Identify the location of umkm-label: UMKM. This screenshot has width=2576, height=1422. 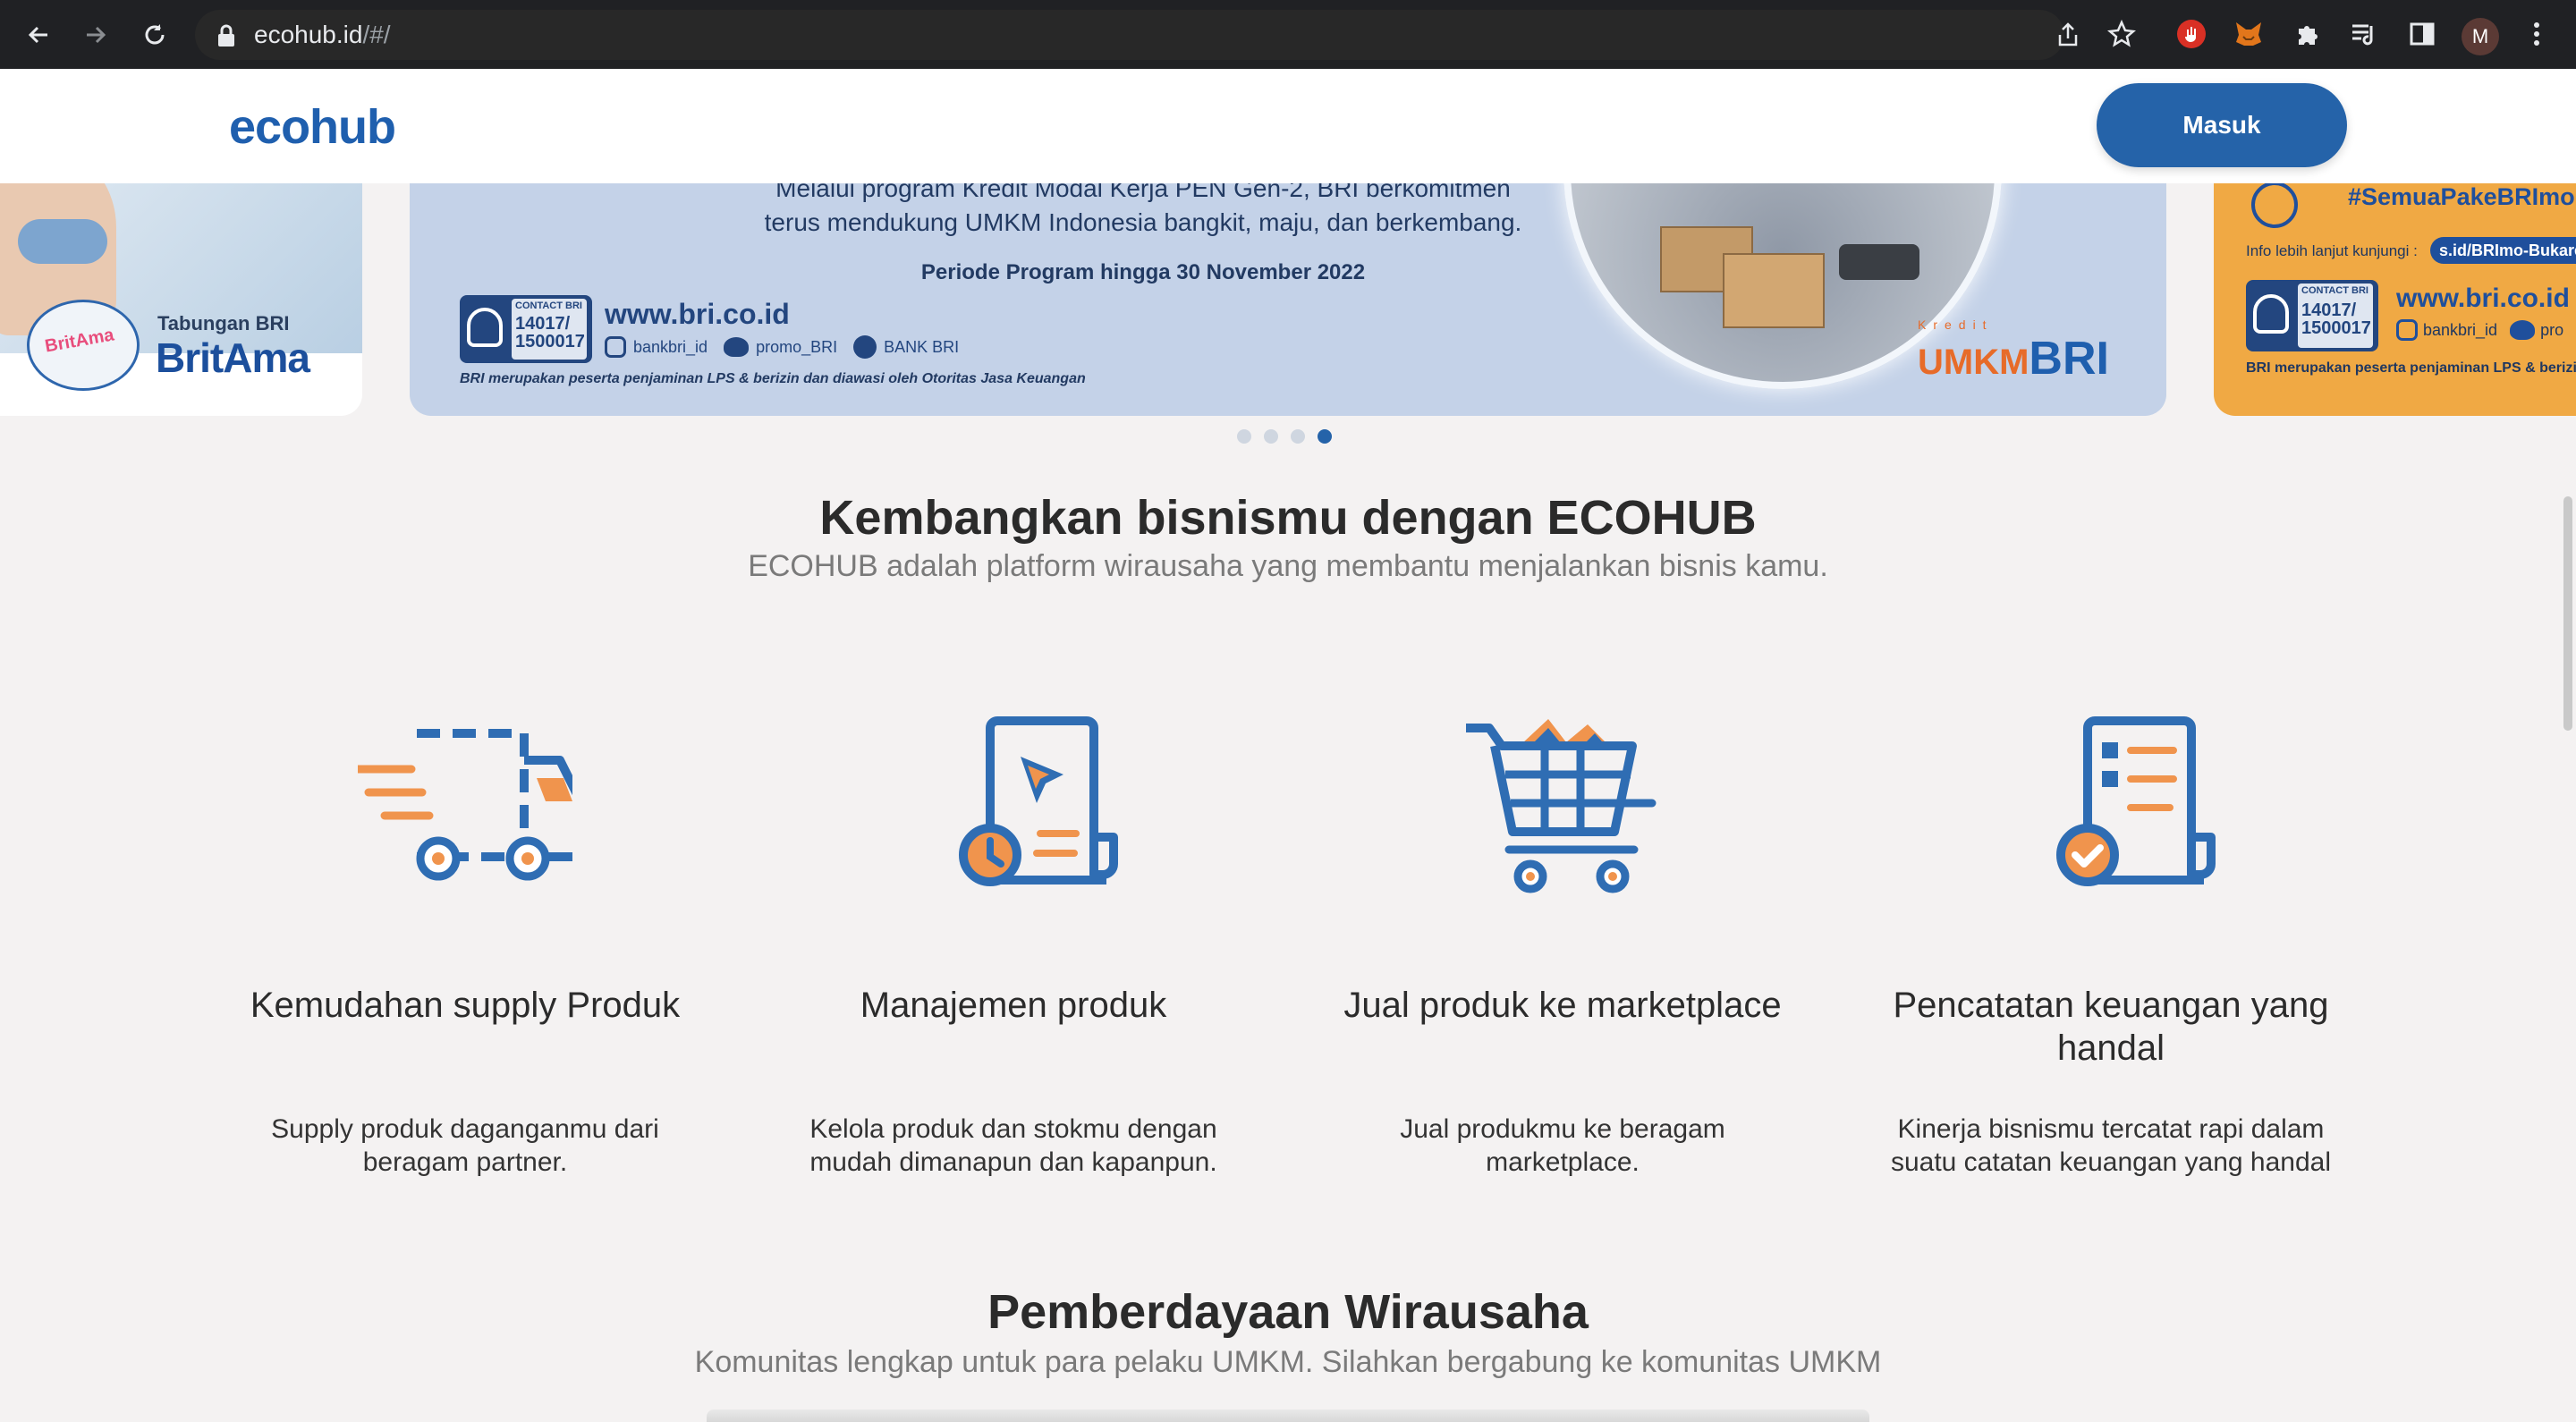
(1973, 362).